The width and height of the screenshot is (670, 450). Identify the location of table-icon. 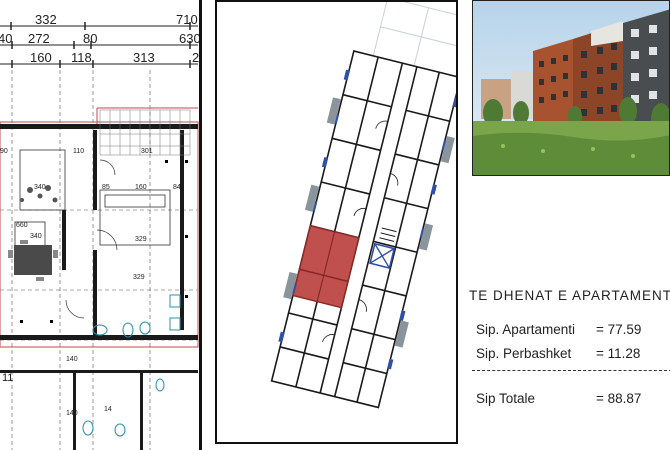
(33, 260).